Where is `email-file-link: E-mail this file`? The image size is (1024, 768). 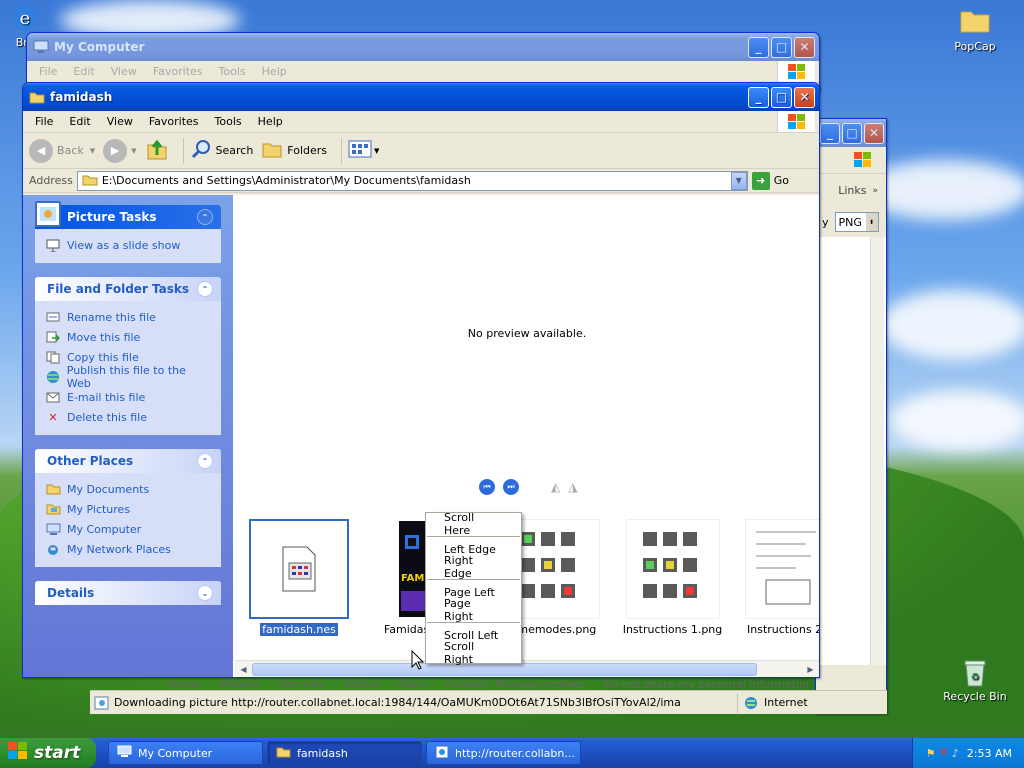 email-file-link: E-mail this file is located at coordinates (128, 397).